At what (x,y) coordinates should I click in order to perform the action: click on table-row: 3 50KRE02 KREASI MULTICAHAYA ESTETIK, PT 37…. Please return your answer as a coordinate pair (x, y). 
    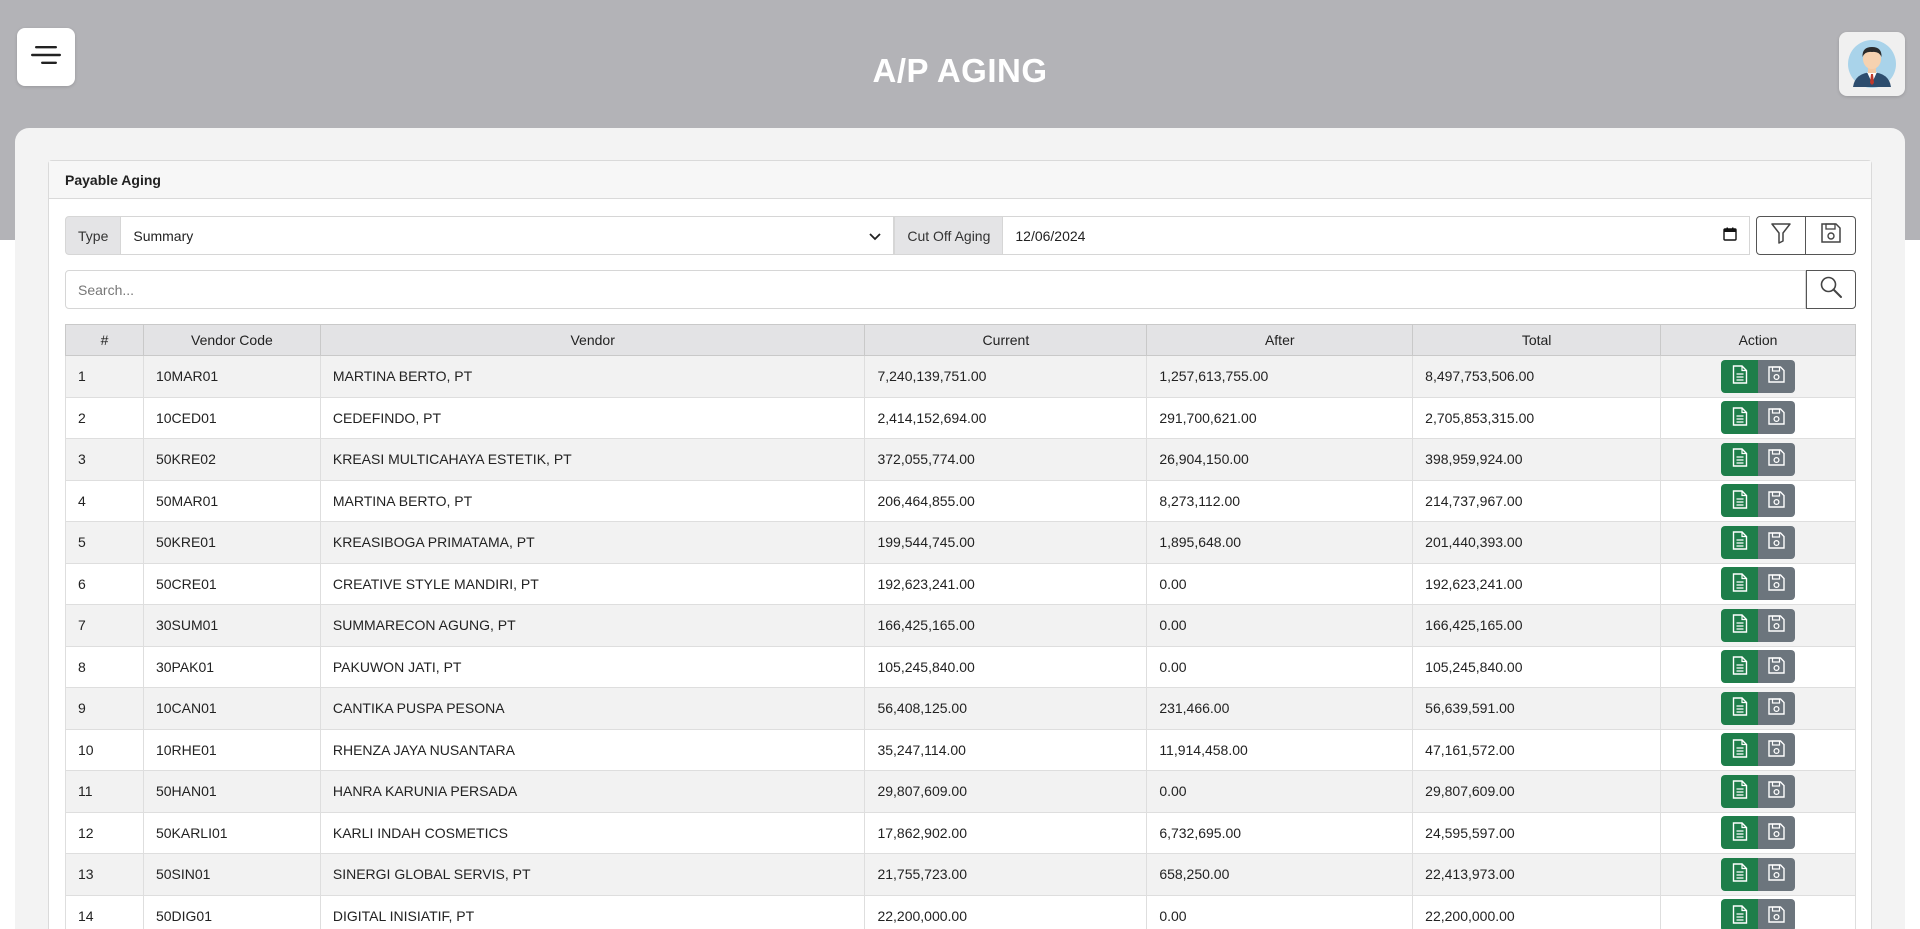
    Looking at the image, I should click on (960, 459).